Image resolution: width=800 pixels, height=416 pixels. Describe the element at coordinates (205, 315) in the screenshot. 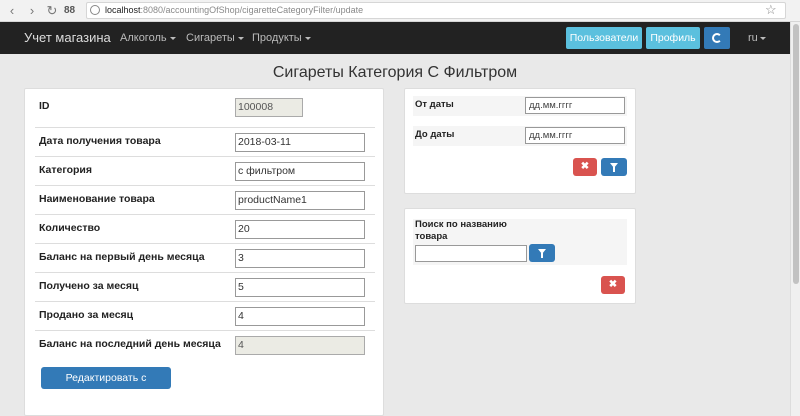

I see `form-row-sold: Продано за месяц 4` at that location.